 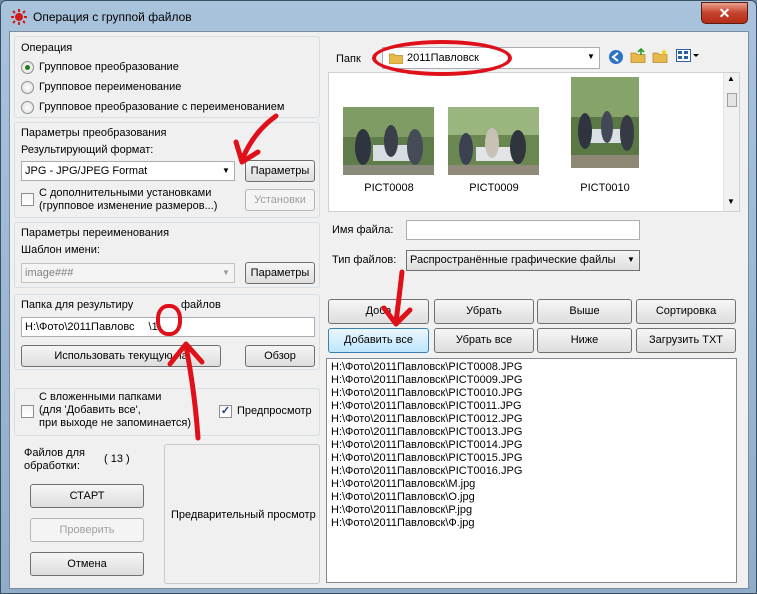 What do you see at coordinates (378, 340) in the screenshot?
I see `add-all-button: Добавить все` at bounding box center [378, 340].